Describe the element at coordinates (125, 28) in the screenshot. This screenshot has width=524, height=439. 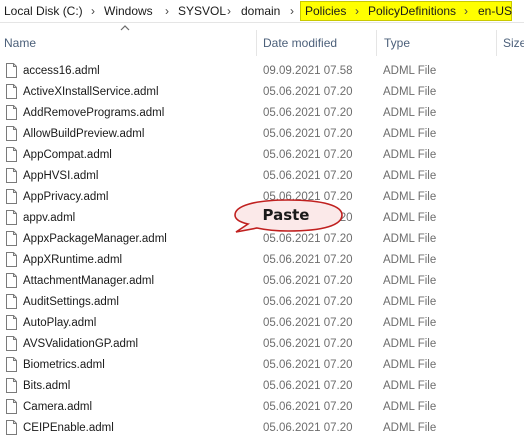
I see `sort-up-icon` at that location.